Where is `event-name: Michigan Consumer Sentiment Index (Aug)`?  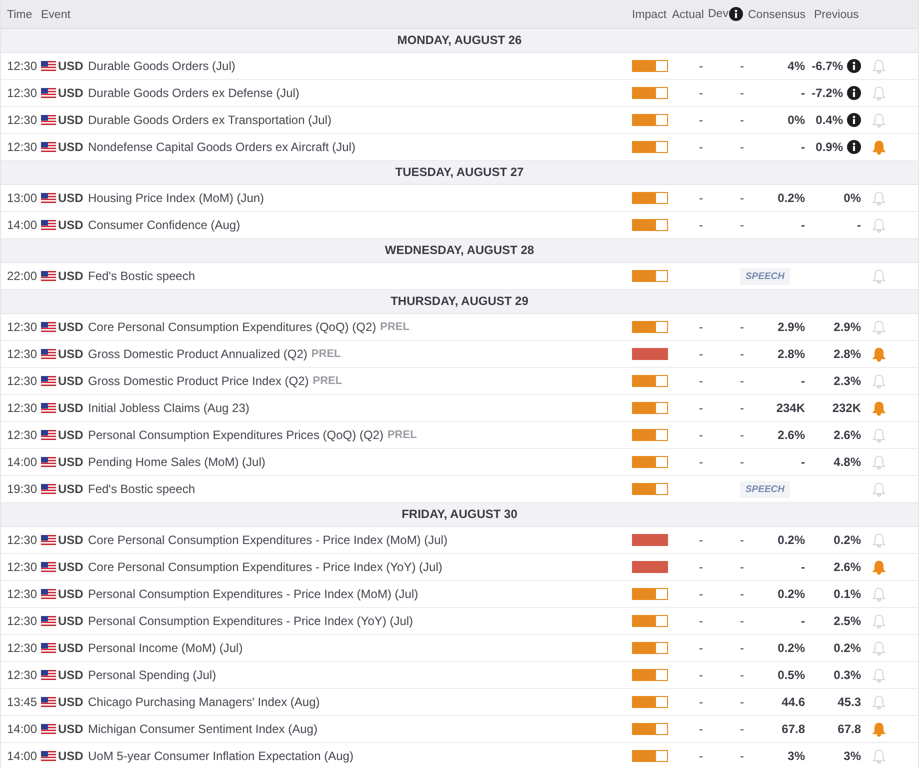
event-name: Michigan Consumer Sentiment Index (Aug) is located at coordinates (203, 729).